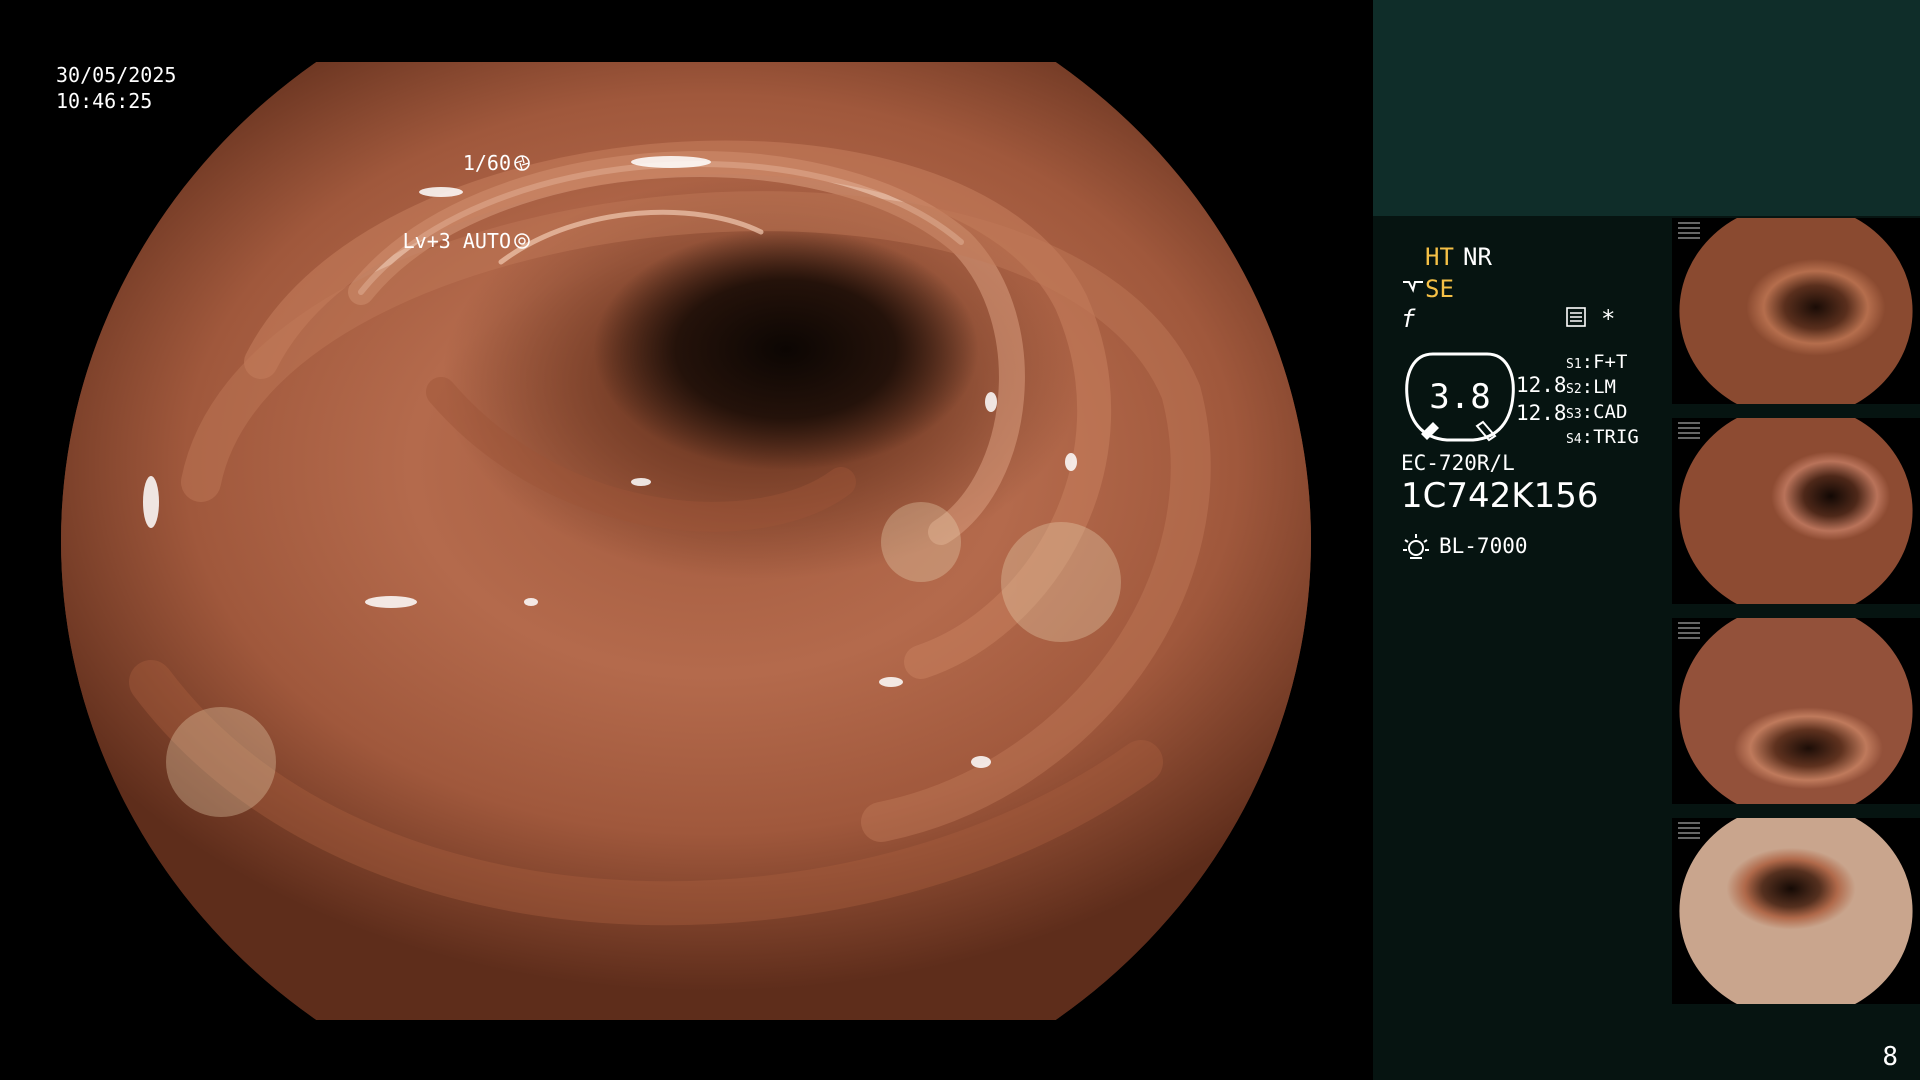 This screenshot has width=1920, height=1080. I want to click on switch-row-4: S4:TRIG, so click(1602, 437).